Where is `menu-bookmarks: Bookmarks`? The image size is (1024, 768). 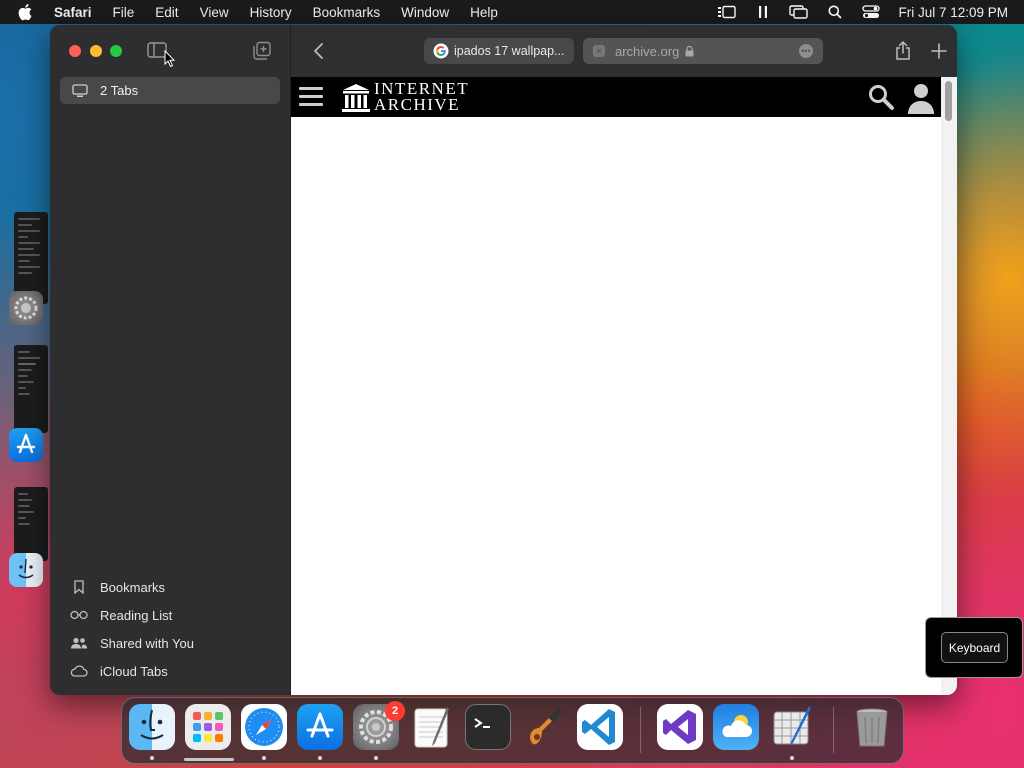
menu-bookmarks: Bookmarks is located at coordinates (347, 12).